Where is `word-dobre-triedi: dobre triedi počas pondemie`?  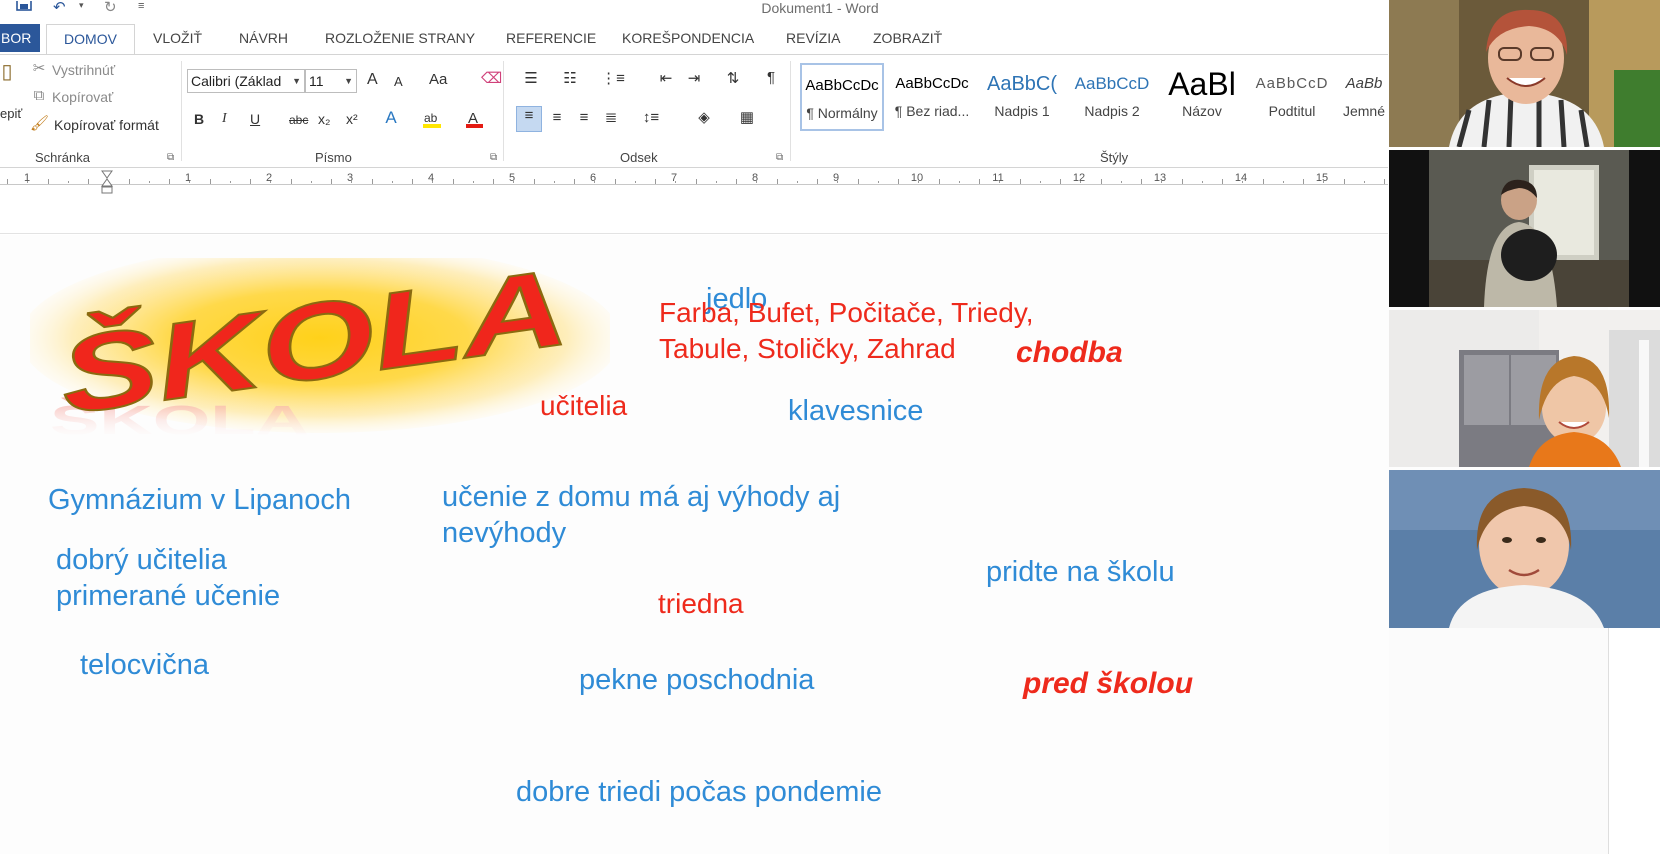
word-dobre-triedi: dobre triedi počas pondemie is located at coordinates (699, 792).